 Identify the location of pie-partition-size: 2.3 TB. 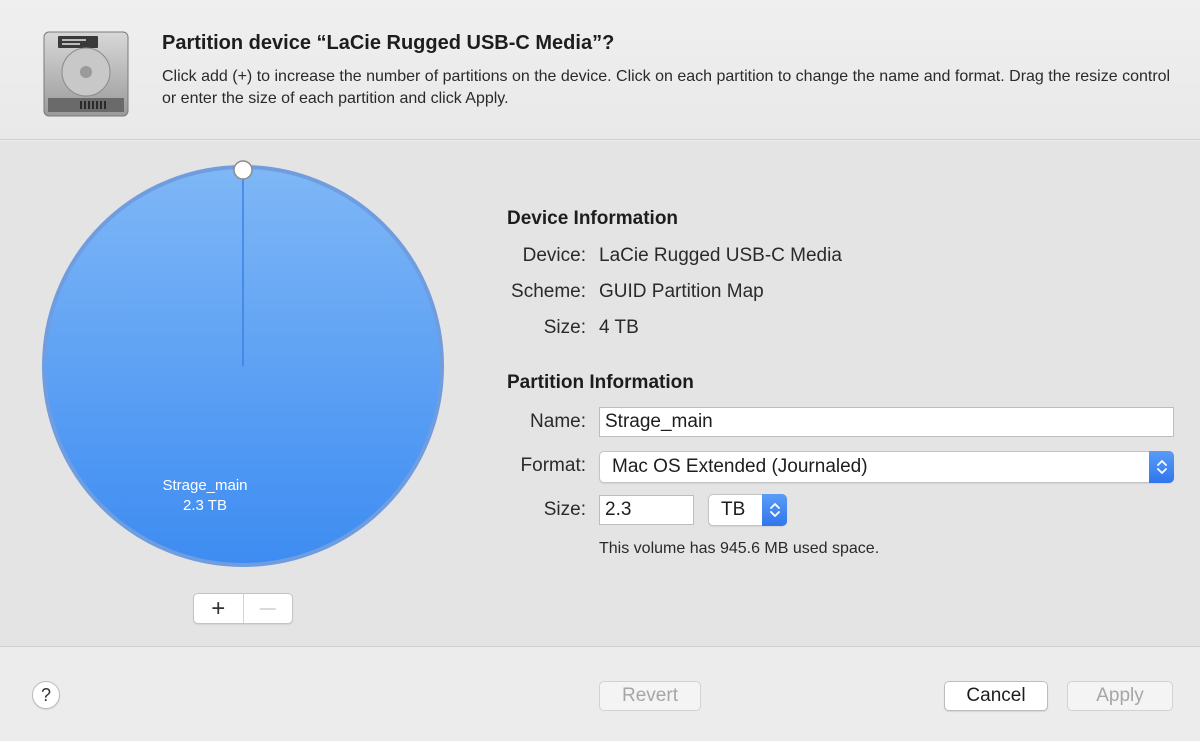
(205, 505).